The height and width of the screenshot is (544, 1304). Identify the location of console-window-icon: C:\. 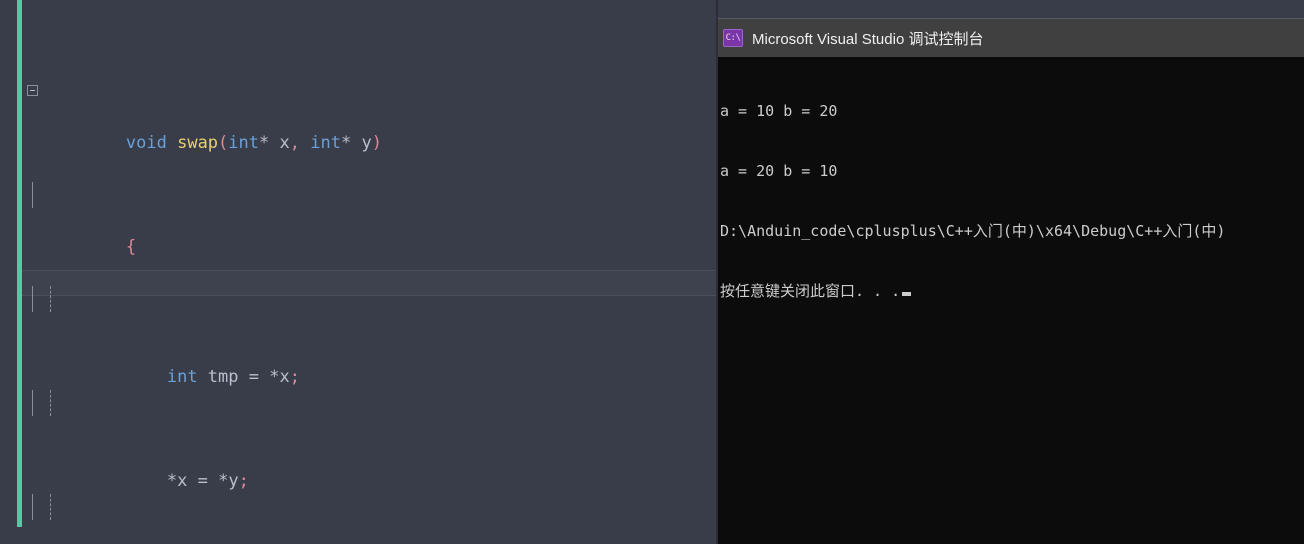
(733, 38).